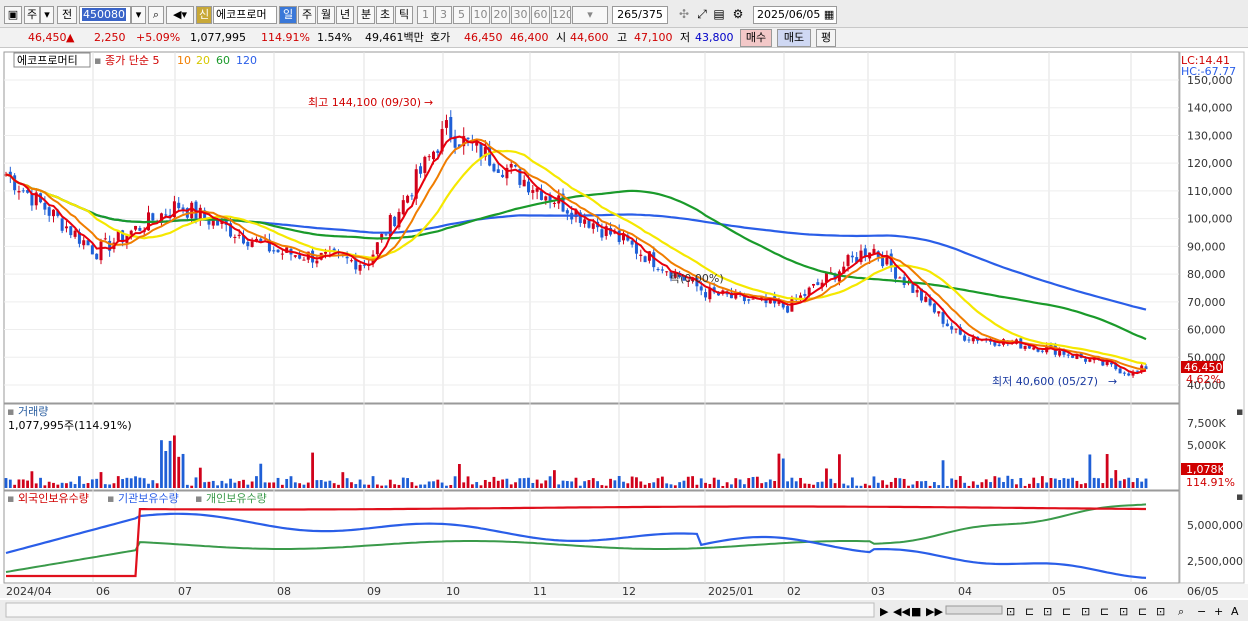 Image resolution: width=1248 pixels, height=621 pixels. I want to click on draw-tool-icon: ⤢, so click(702, 15).